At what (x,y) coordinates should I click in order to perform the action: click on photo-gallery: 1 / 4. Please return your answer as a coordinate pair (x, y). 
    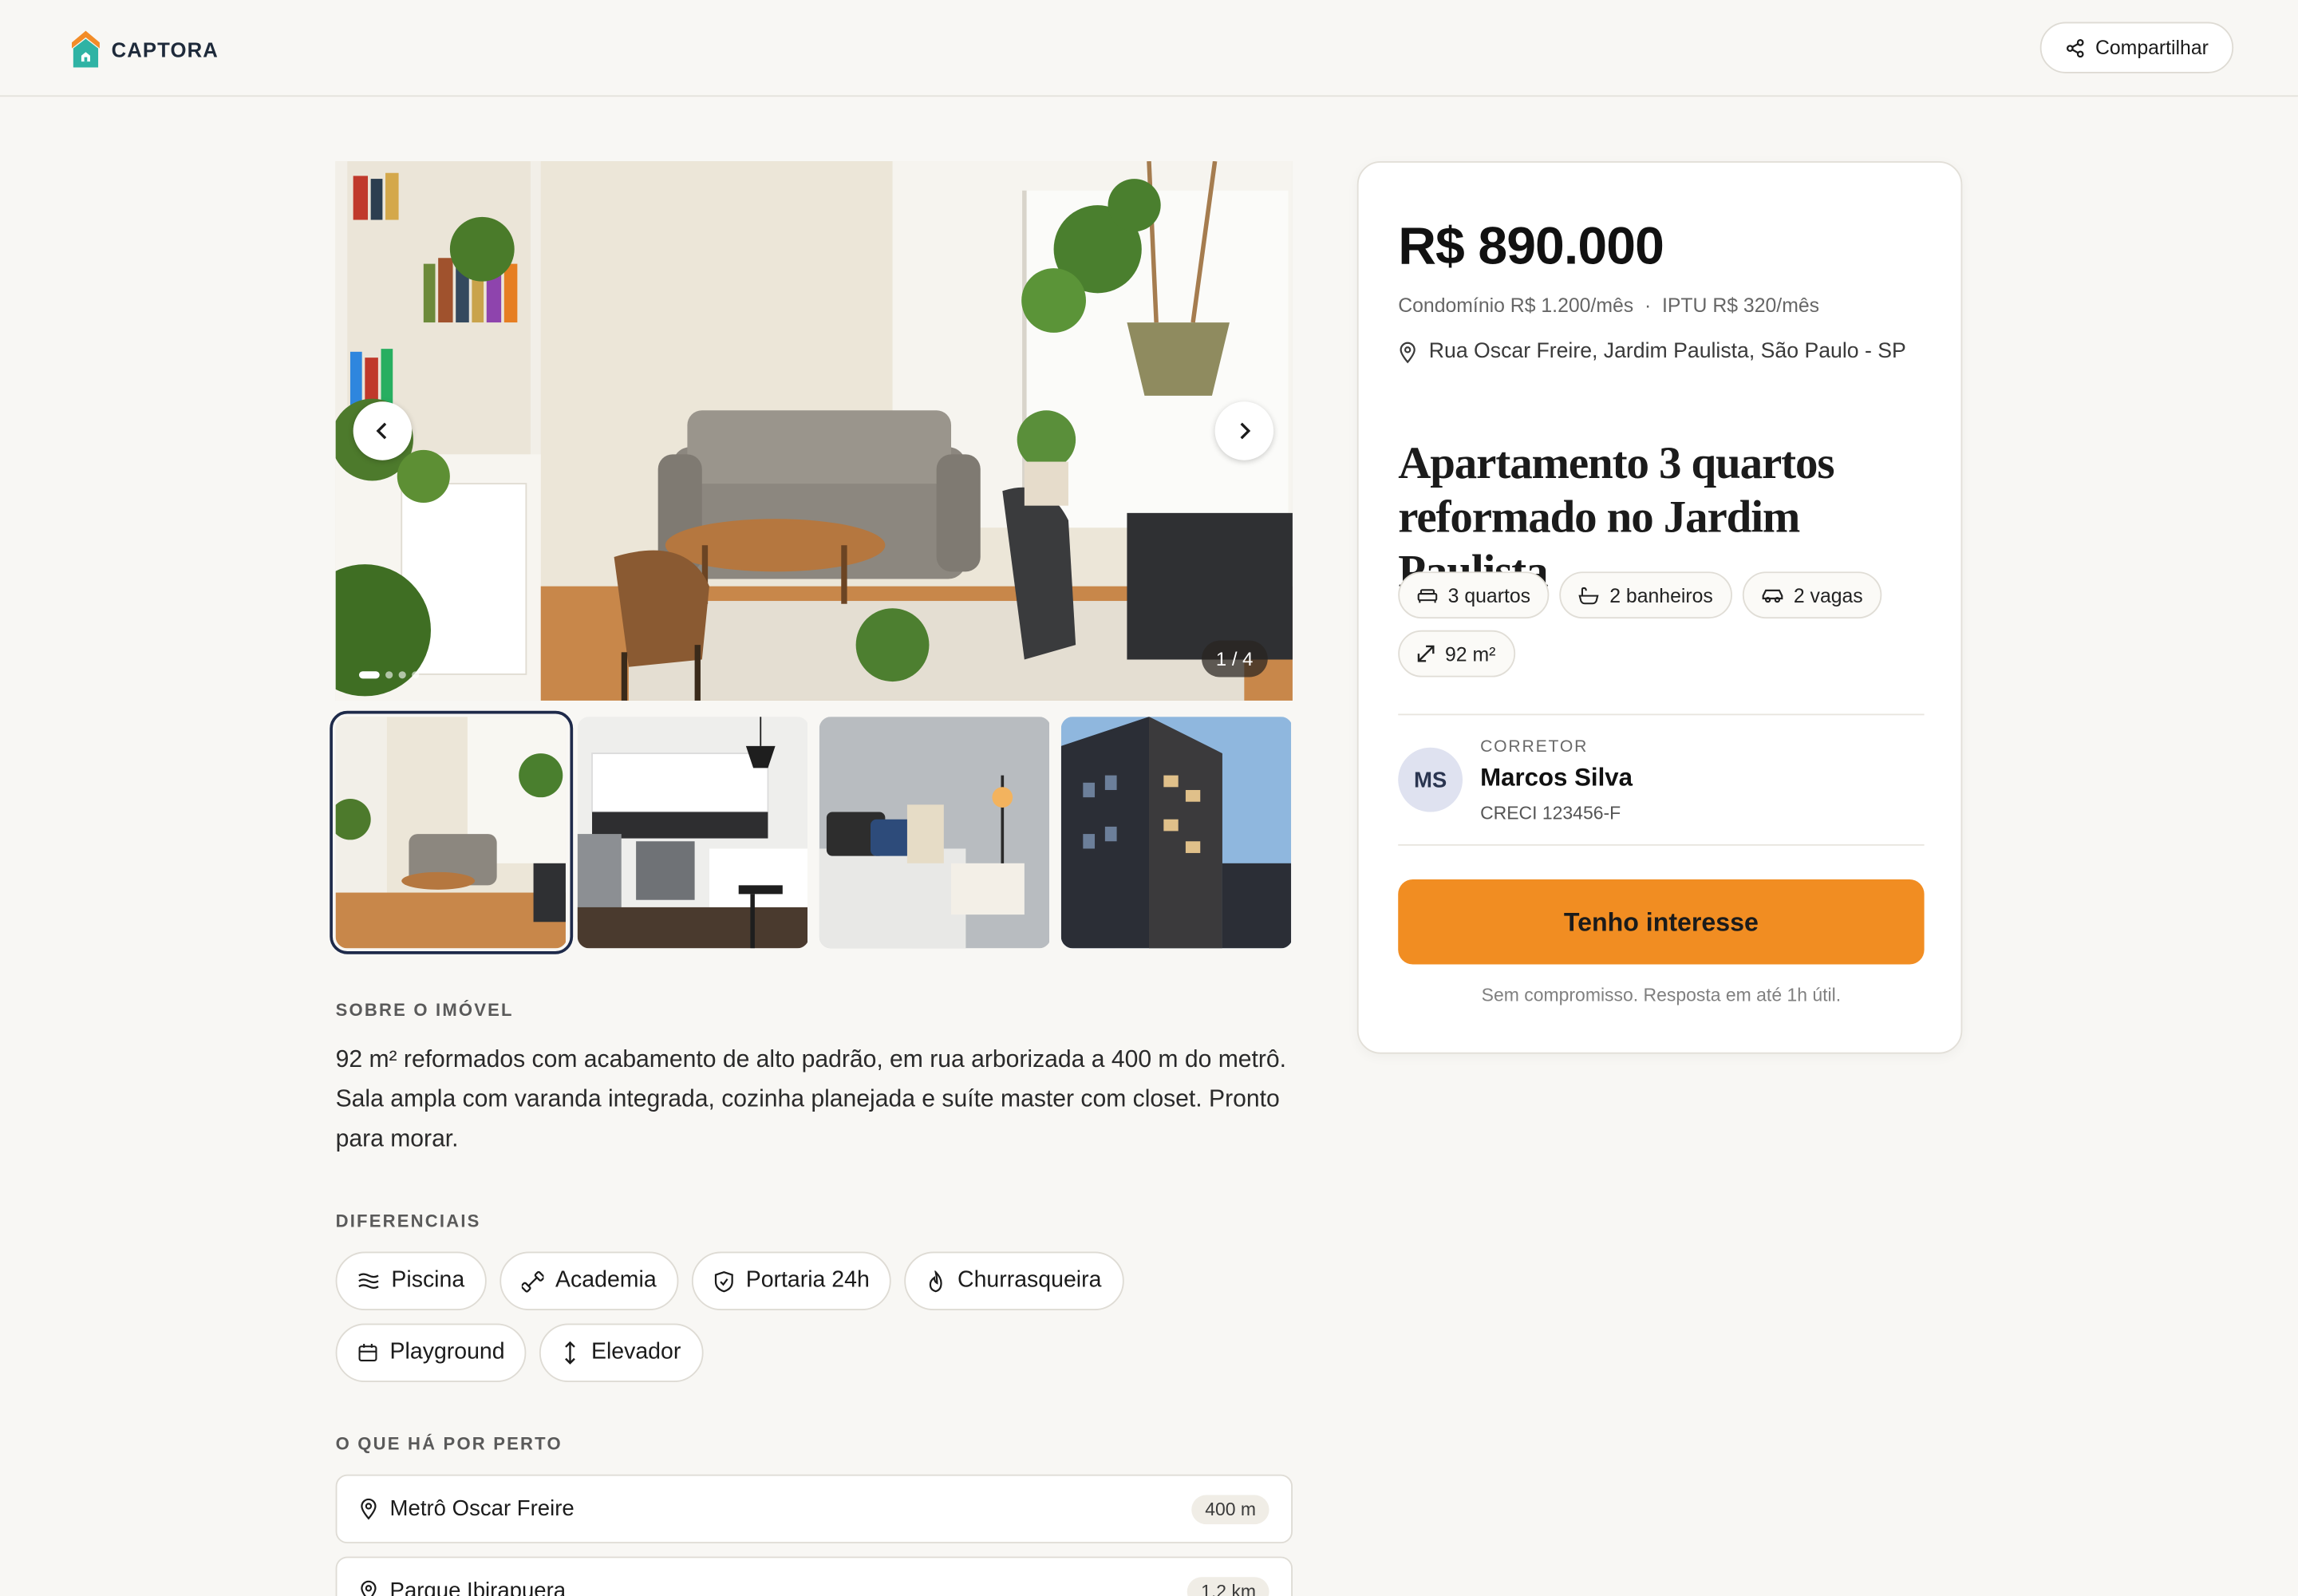
    Looking at the image, I should click on (814, 431).